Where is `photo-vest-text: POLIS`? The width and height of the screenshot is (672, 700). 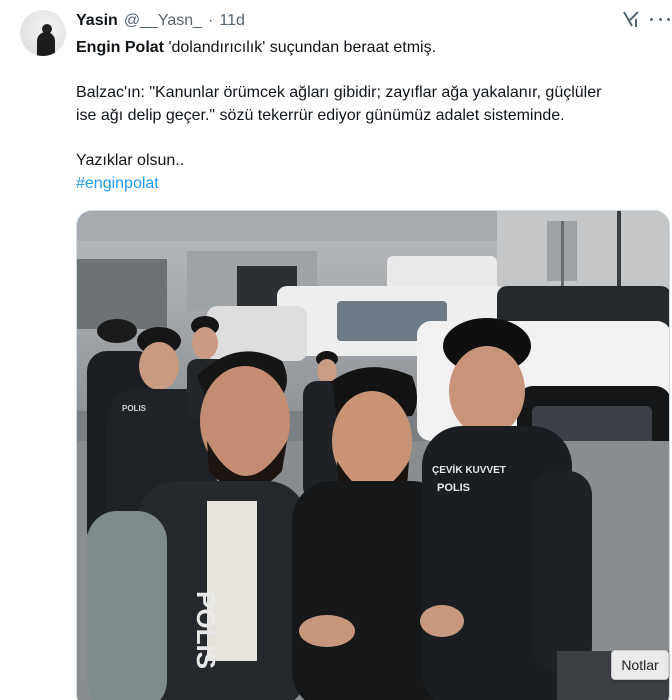
photo-vest-text: POLIS is located at coordinates (206, 630).